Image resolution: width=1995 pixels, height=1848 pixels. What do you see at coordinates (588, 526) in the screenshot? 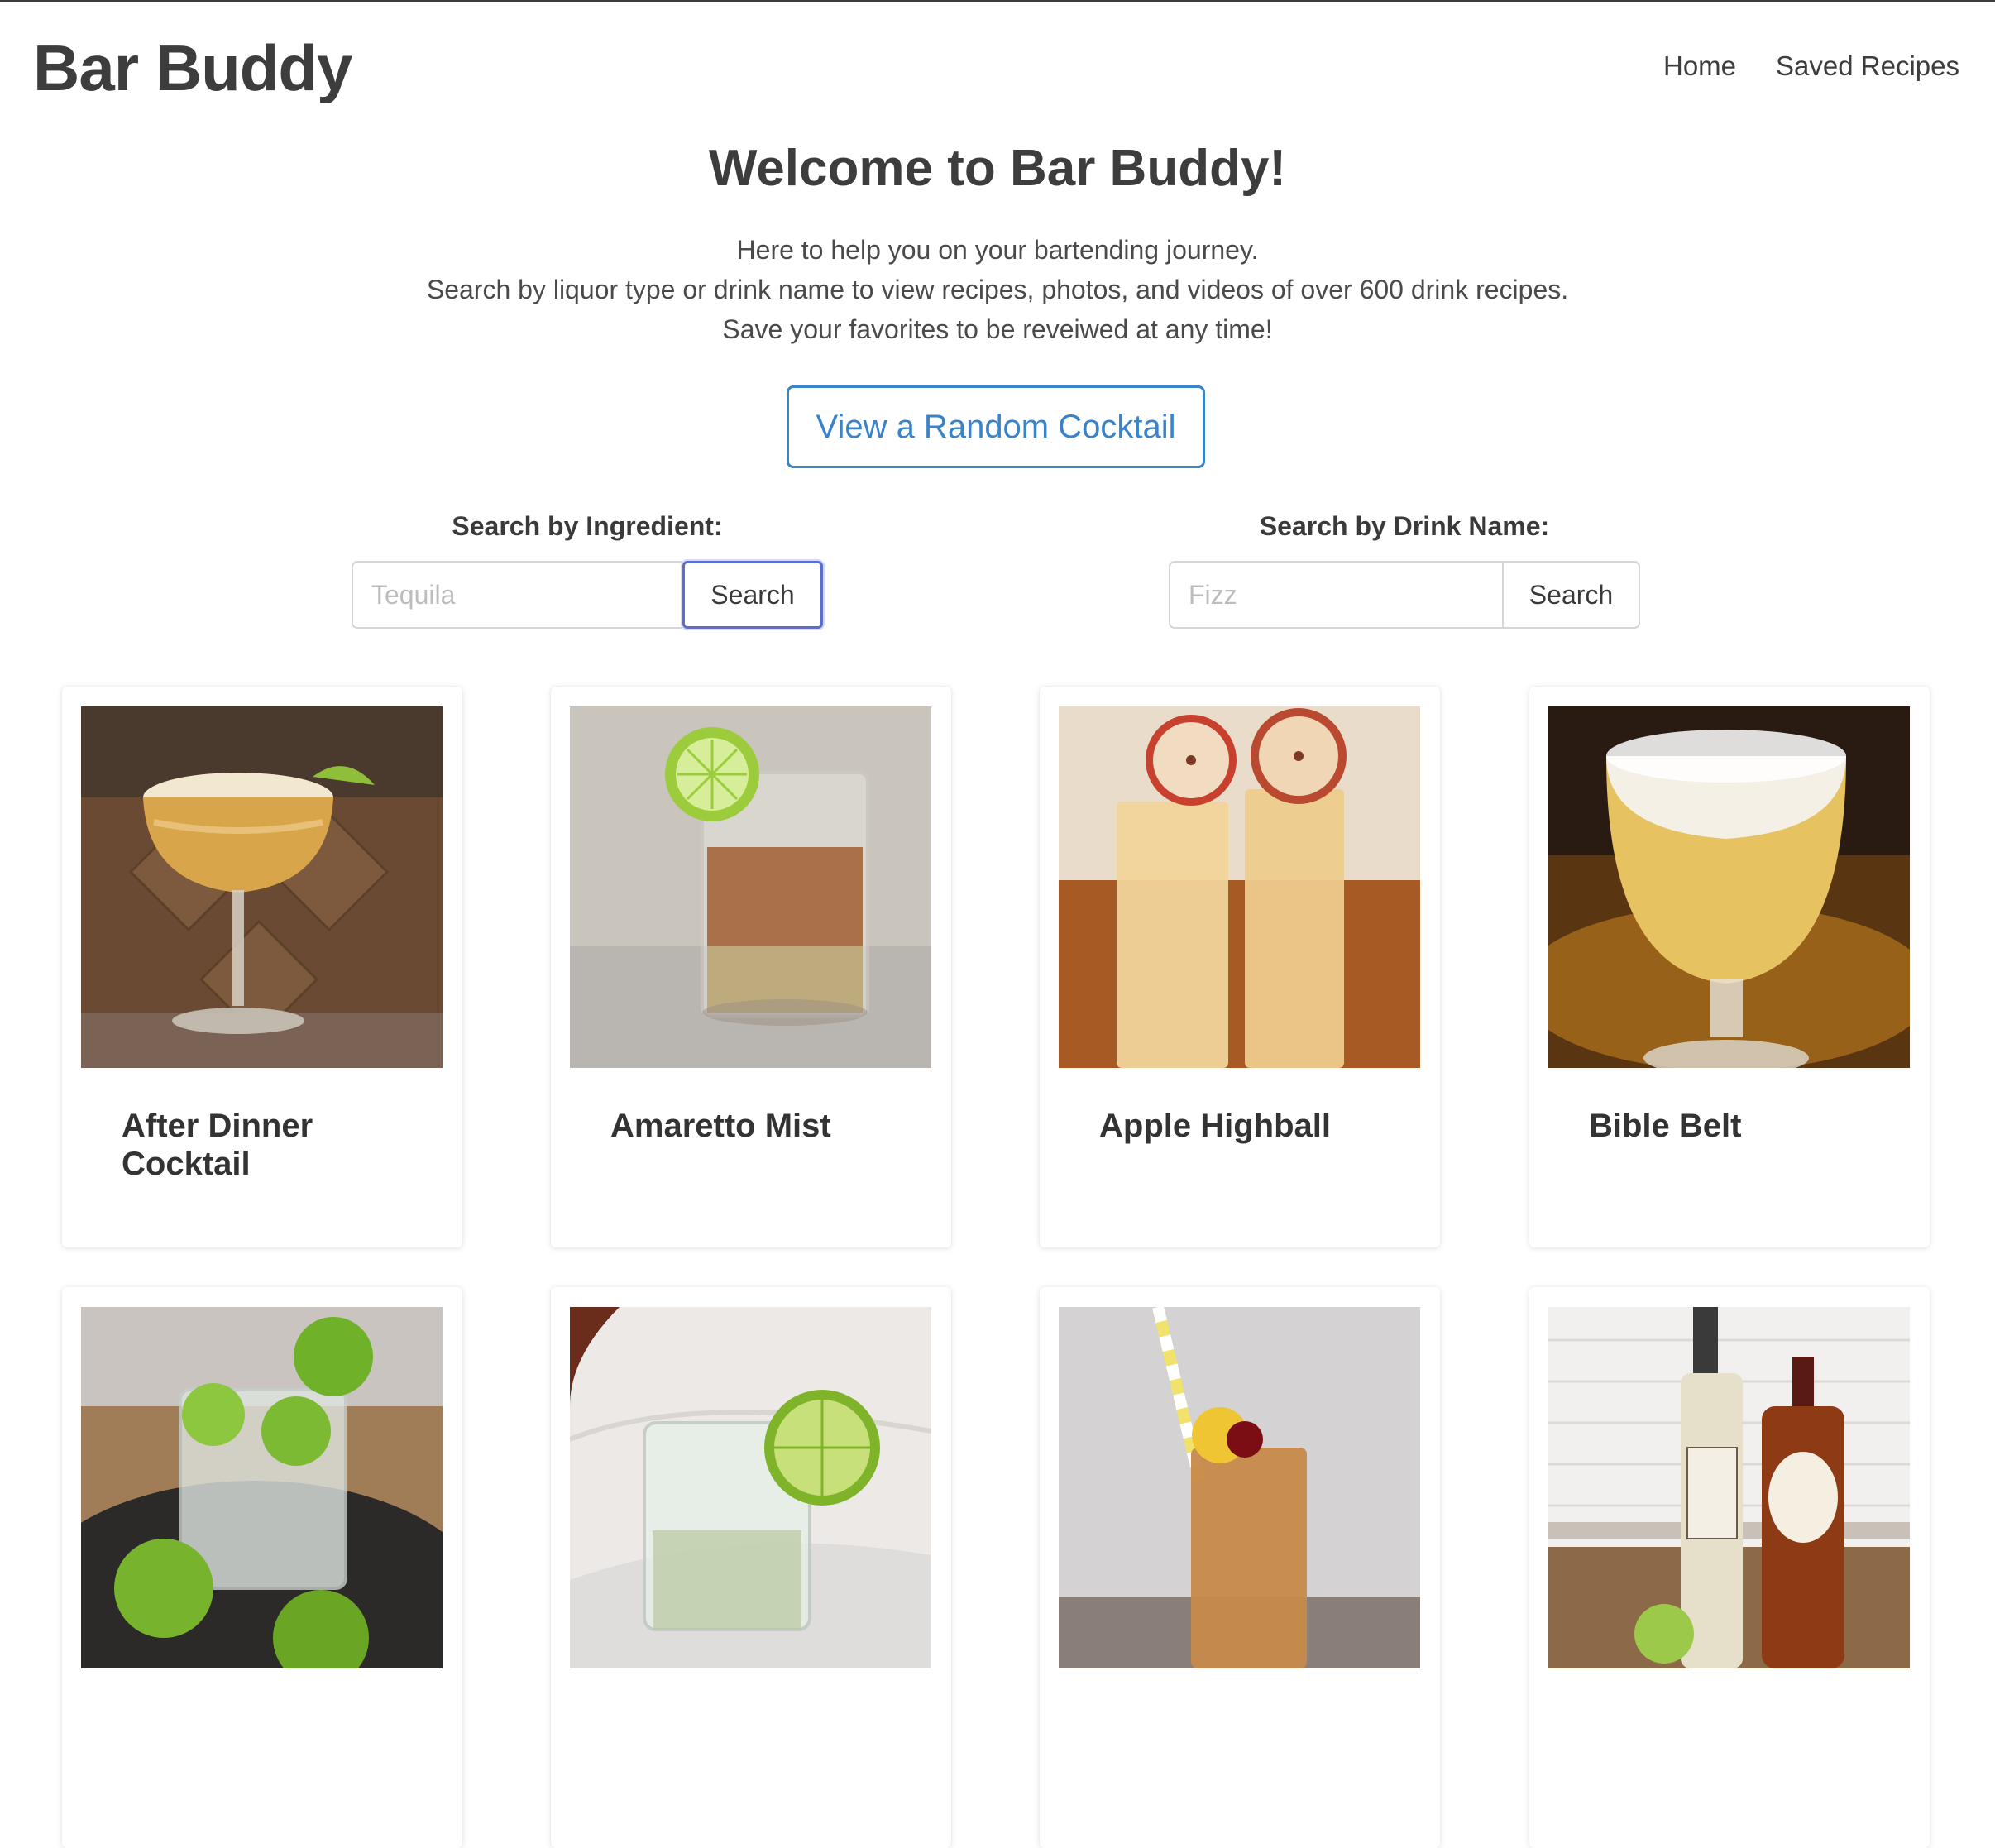
I see `ingredient-search-label: Search by Ingredient:` at bounding box center [588, 526].